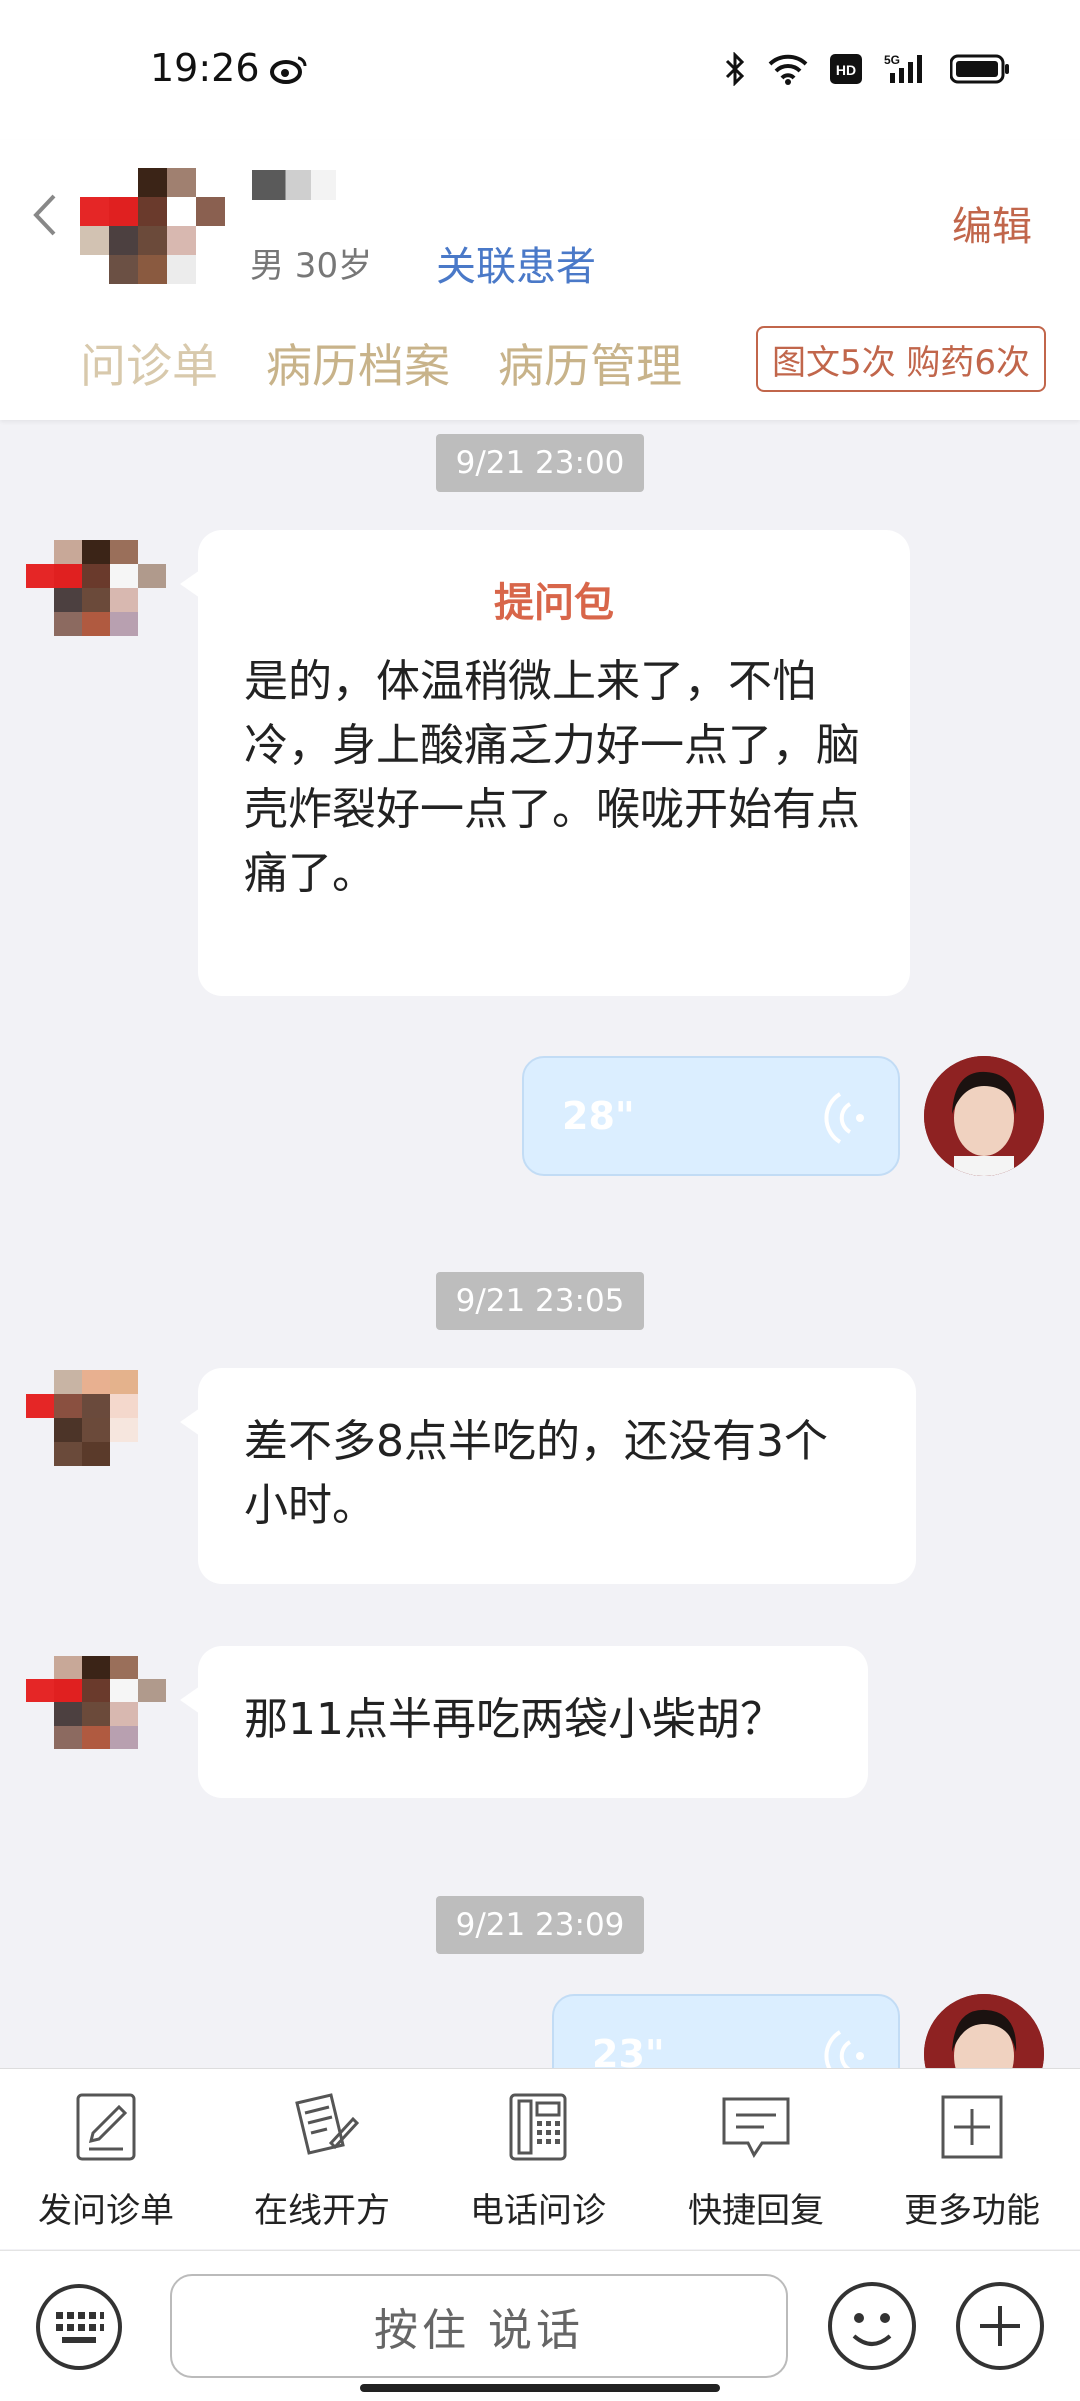  I want to click on quick-reply-icon, so click(756, 2127).